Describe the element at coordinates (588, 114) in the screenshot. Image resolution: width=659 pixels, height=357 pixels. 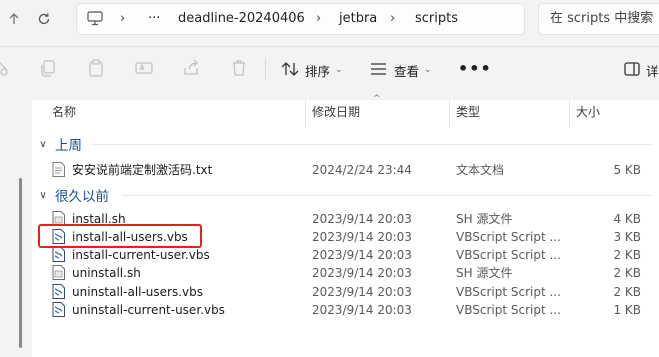
I see `column-header-size: 大小` at that location.